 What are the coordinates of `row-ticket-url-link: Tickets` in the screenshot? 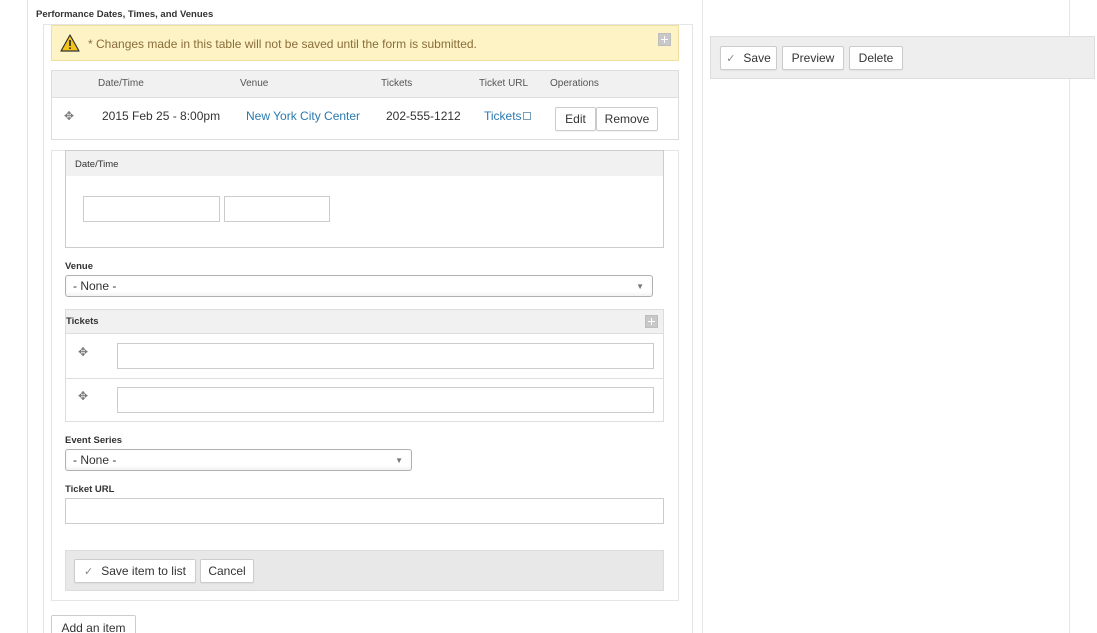 It's located at (507, 116).